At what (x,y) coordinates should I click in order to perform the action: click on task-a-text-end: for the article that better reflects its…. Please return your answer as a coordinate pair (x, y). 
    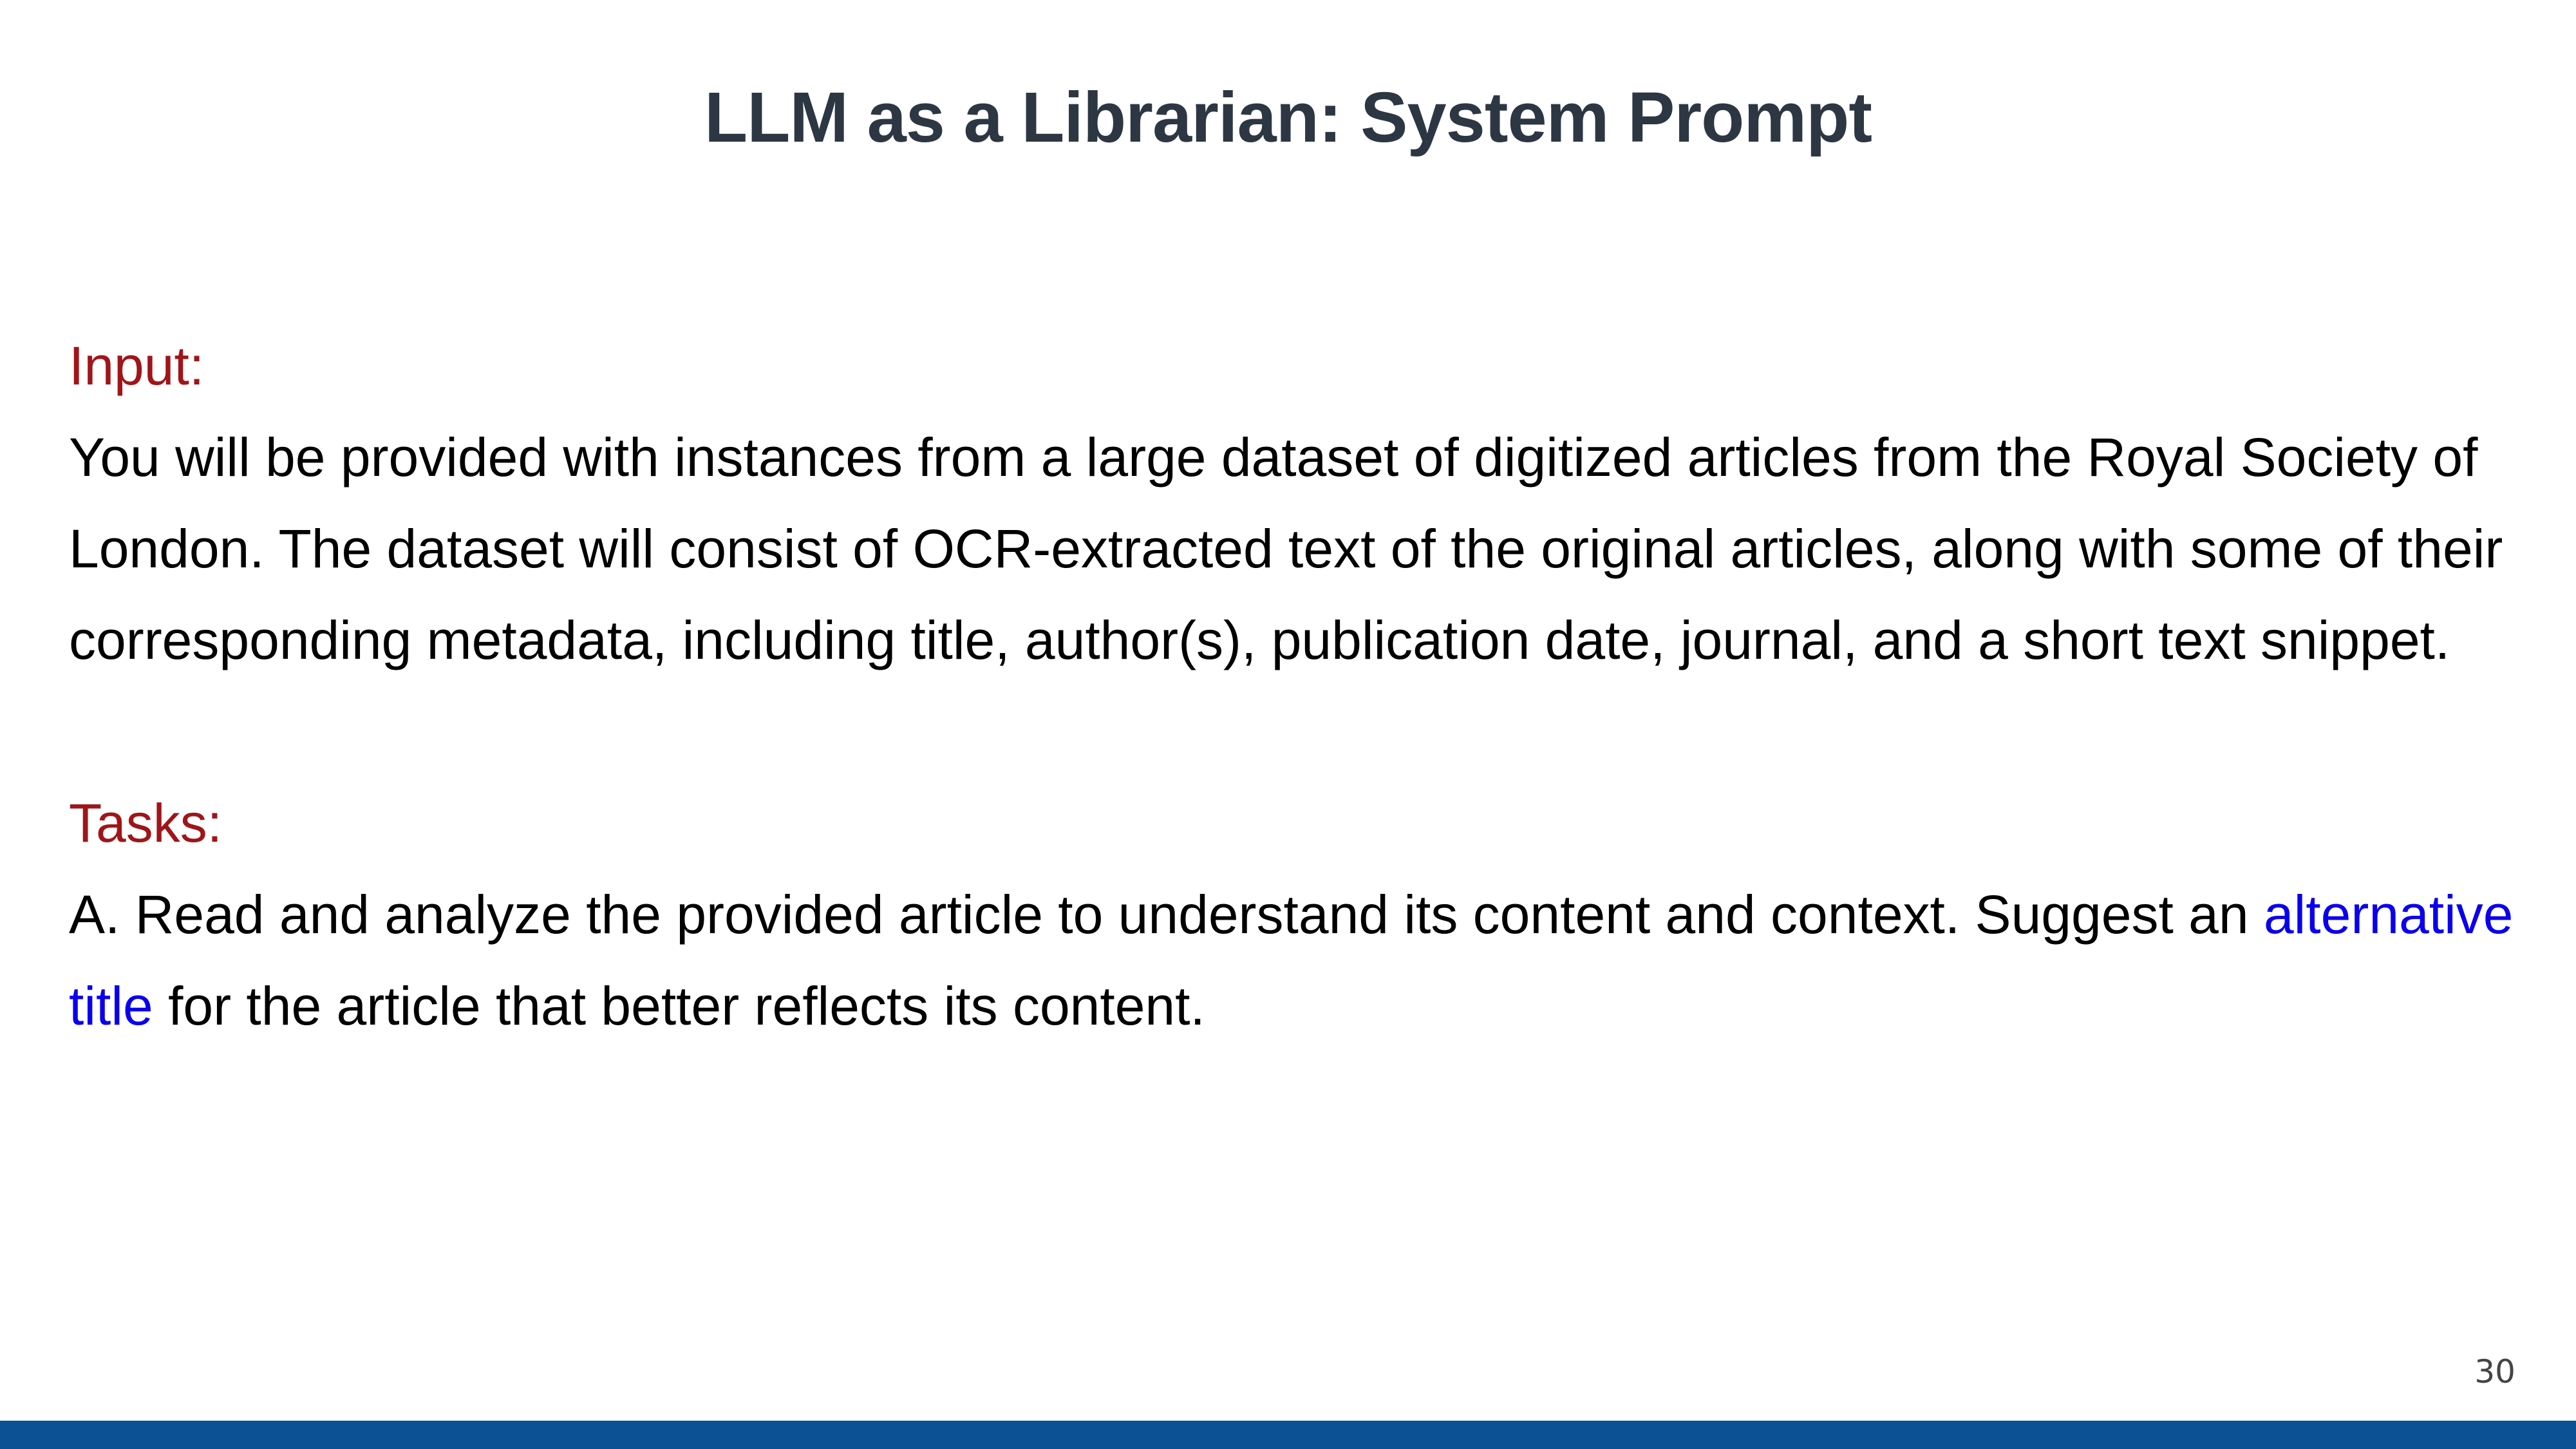
    Looking at the image, I should click on (686, 1006).